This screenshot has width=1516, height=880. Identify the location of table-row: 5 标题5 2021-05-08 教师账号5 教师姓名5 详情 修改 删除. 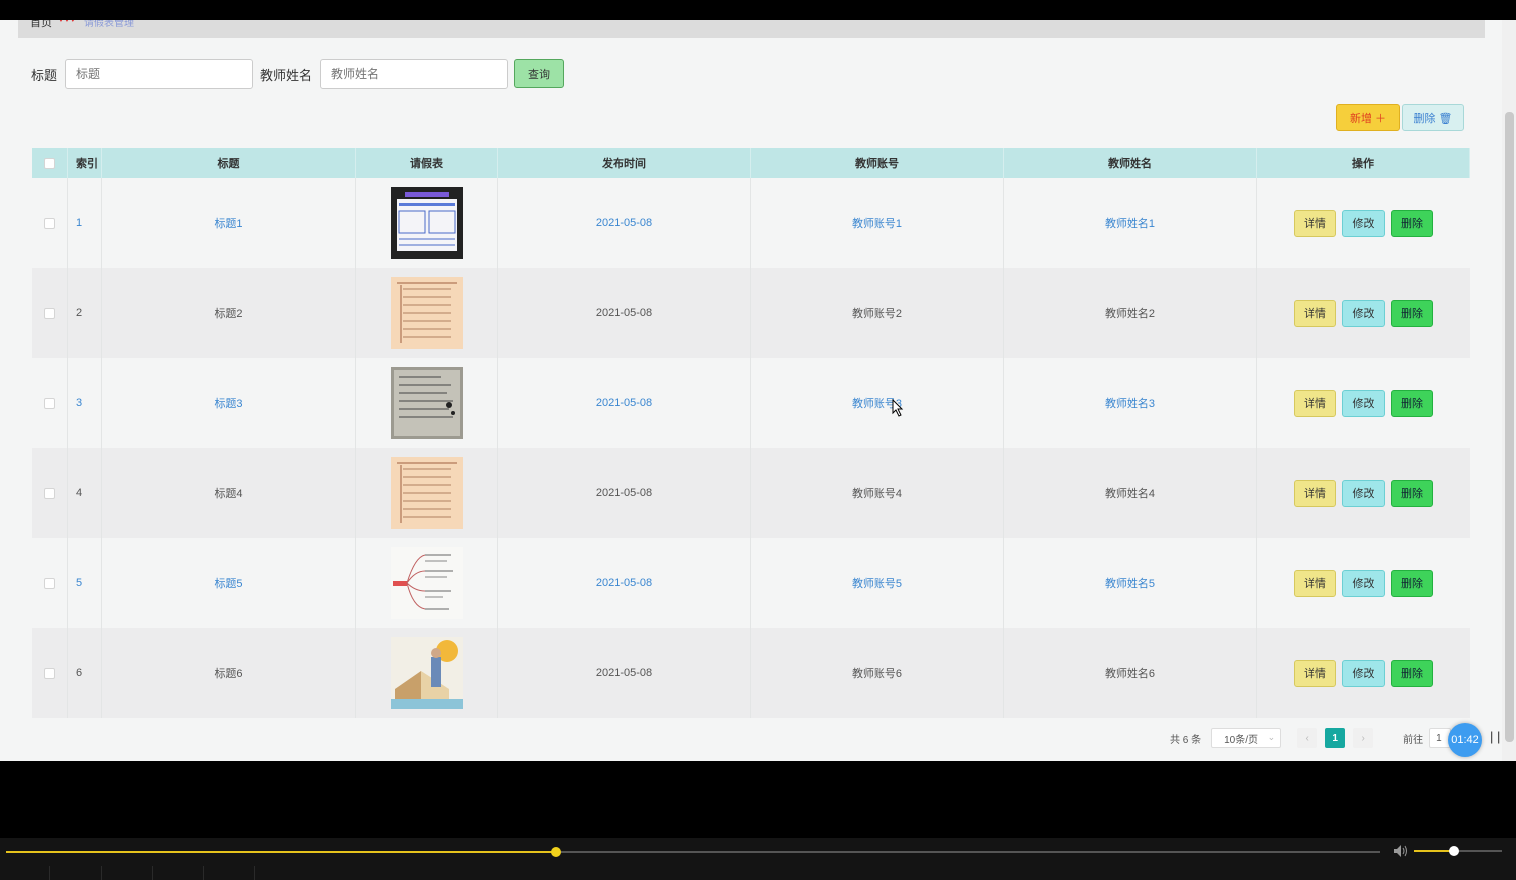
(751, 583).